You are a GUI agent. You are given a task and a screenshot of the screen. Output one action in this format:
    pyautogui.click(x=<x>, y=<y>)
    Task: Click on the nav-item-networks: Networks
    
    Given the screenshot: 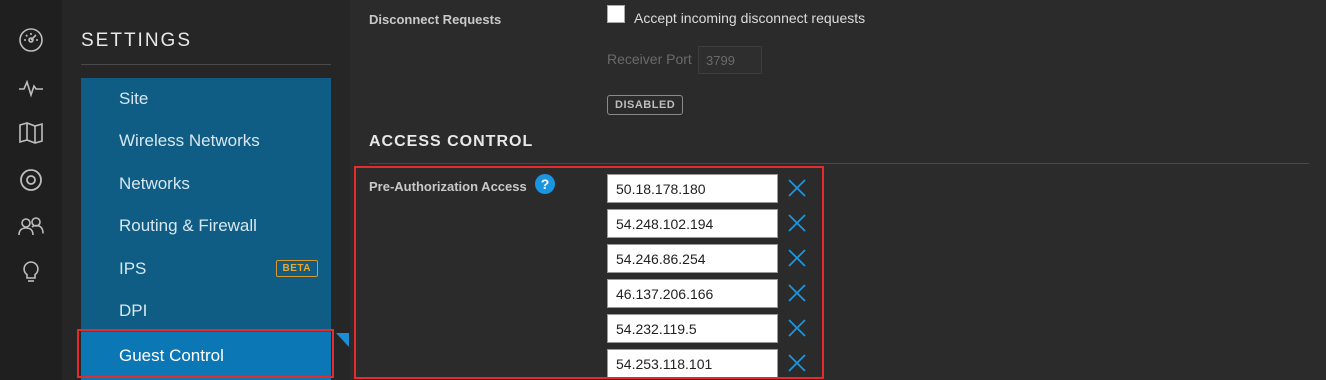 What is the action you would take?
    pyautogui.click(x=206, y=184)
    